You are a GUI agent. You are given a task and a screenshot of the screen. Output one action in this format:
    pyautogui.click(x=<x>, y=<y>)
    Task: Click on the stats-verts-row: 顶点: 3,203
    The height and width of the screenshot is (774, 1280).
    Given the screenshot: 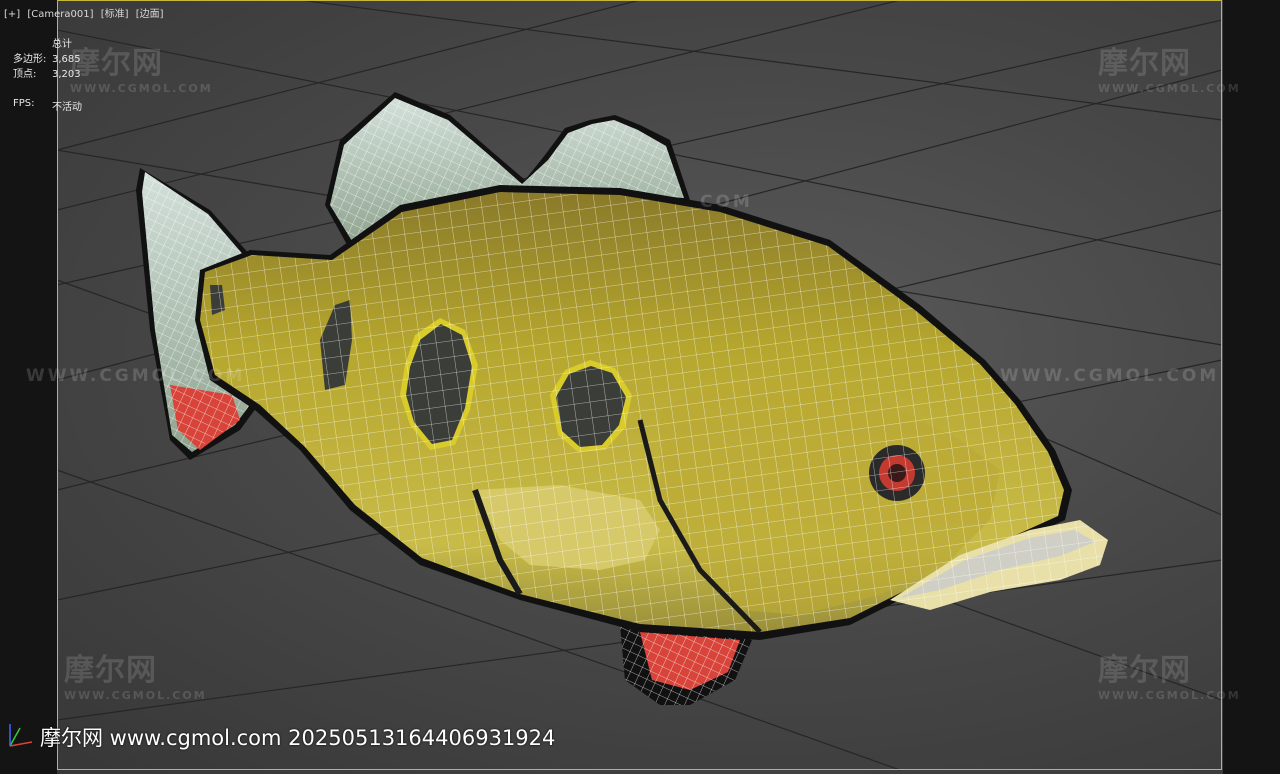 What is the action you would take?
    pyautogui.click(x=47, y=74)
    